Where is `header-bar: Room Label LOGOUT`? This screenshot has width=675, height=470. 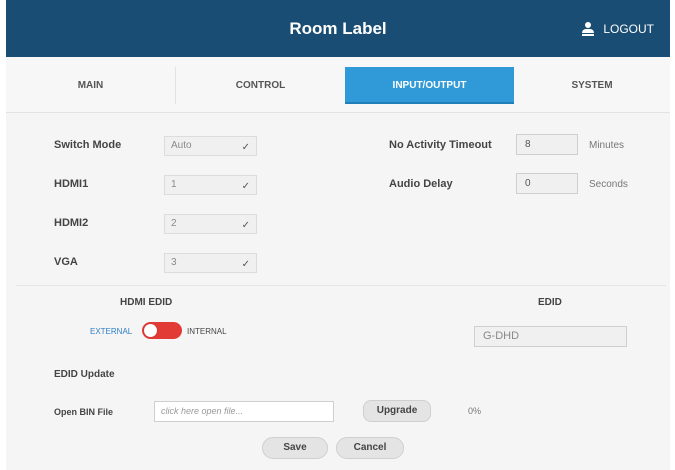 header-bar: Room Label LOGOUT is located at coordinates (338, 28).